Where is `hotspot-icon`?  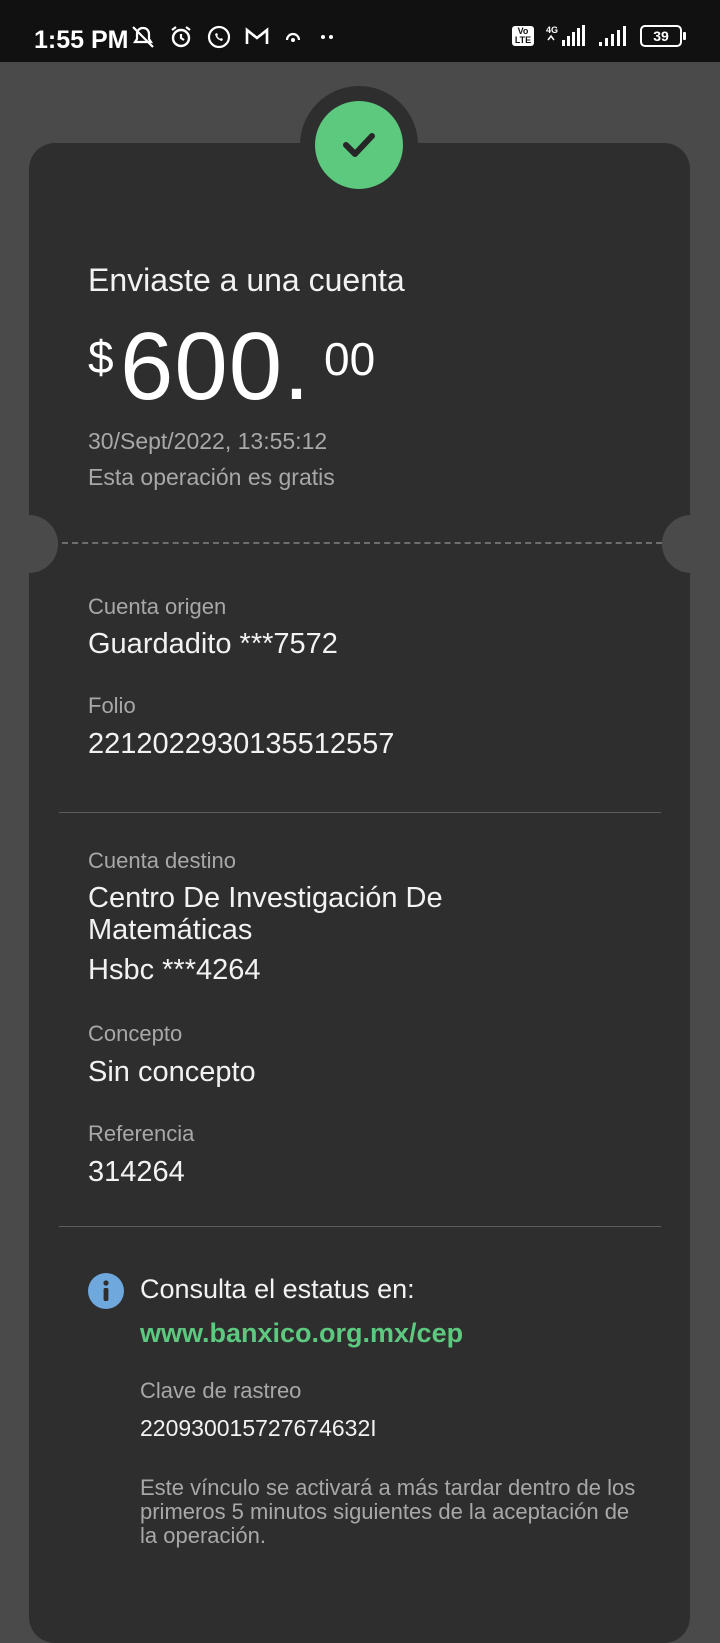 hotspot-icon is located at coordinates (293, 37).